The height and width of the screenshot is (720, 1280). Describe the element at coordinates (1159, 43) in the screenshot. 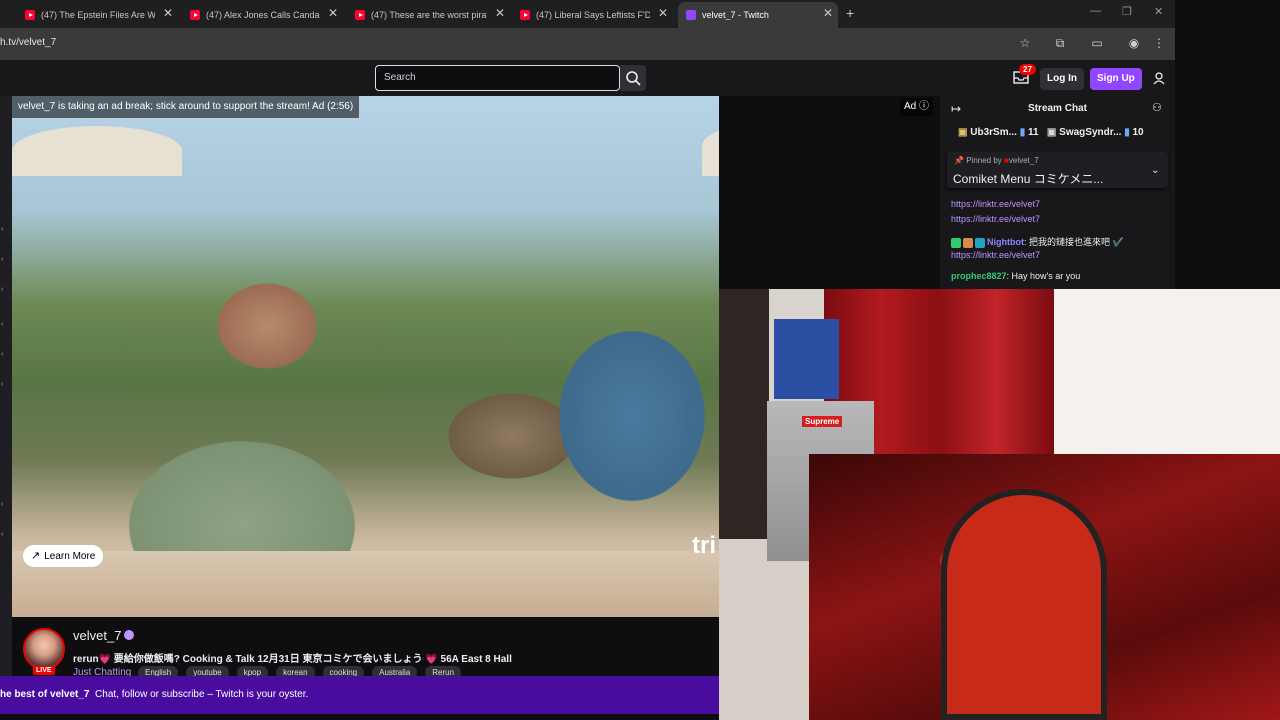

I see `browser-menu-icon: ⋮` at that location.